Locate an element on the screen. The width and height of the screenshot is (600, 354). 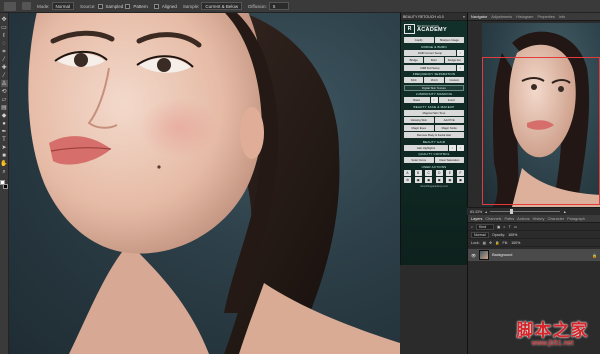
tab-info: Info is located at coordinates (562, 17).